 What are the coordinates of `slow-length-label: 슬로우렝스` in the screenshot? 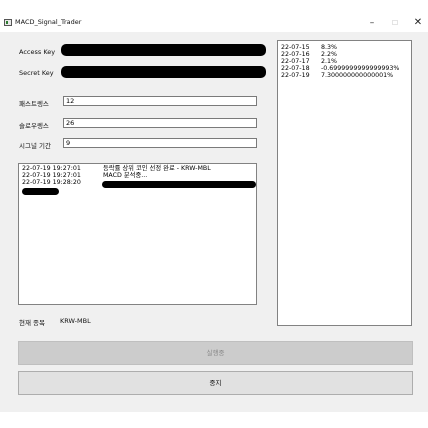 It's located at (34, 126).